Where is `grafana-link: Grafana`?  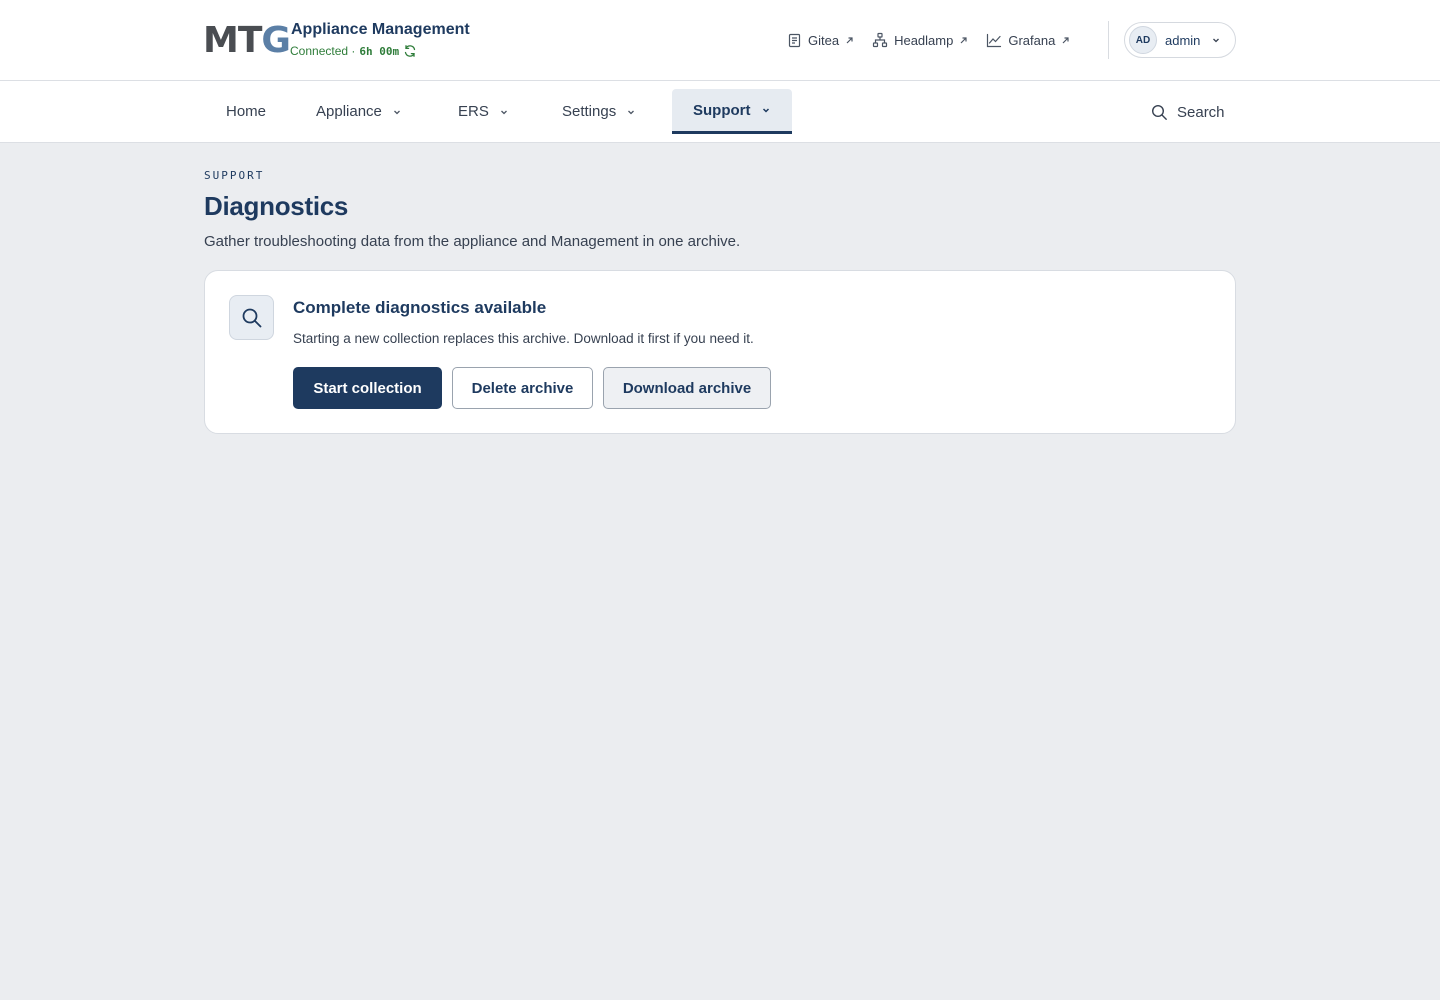
grafana-link: Grafana is located at coordinates (1028, 40).